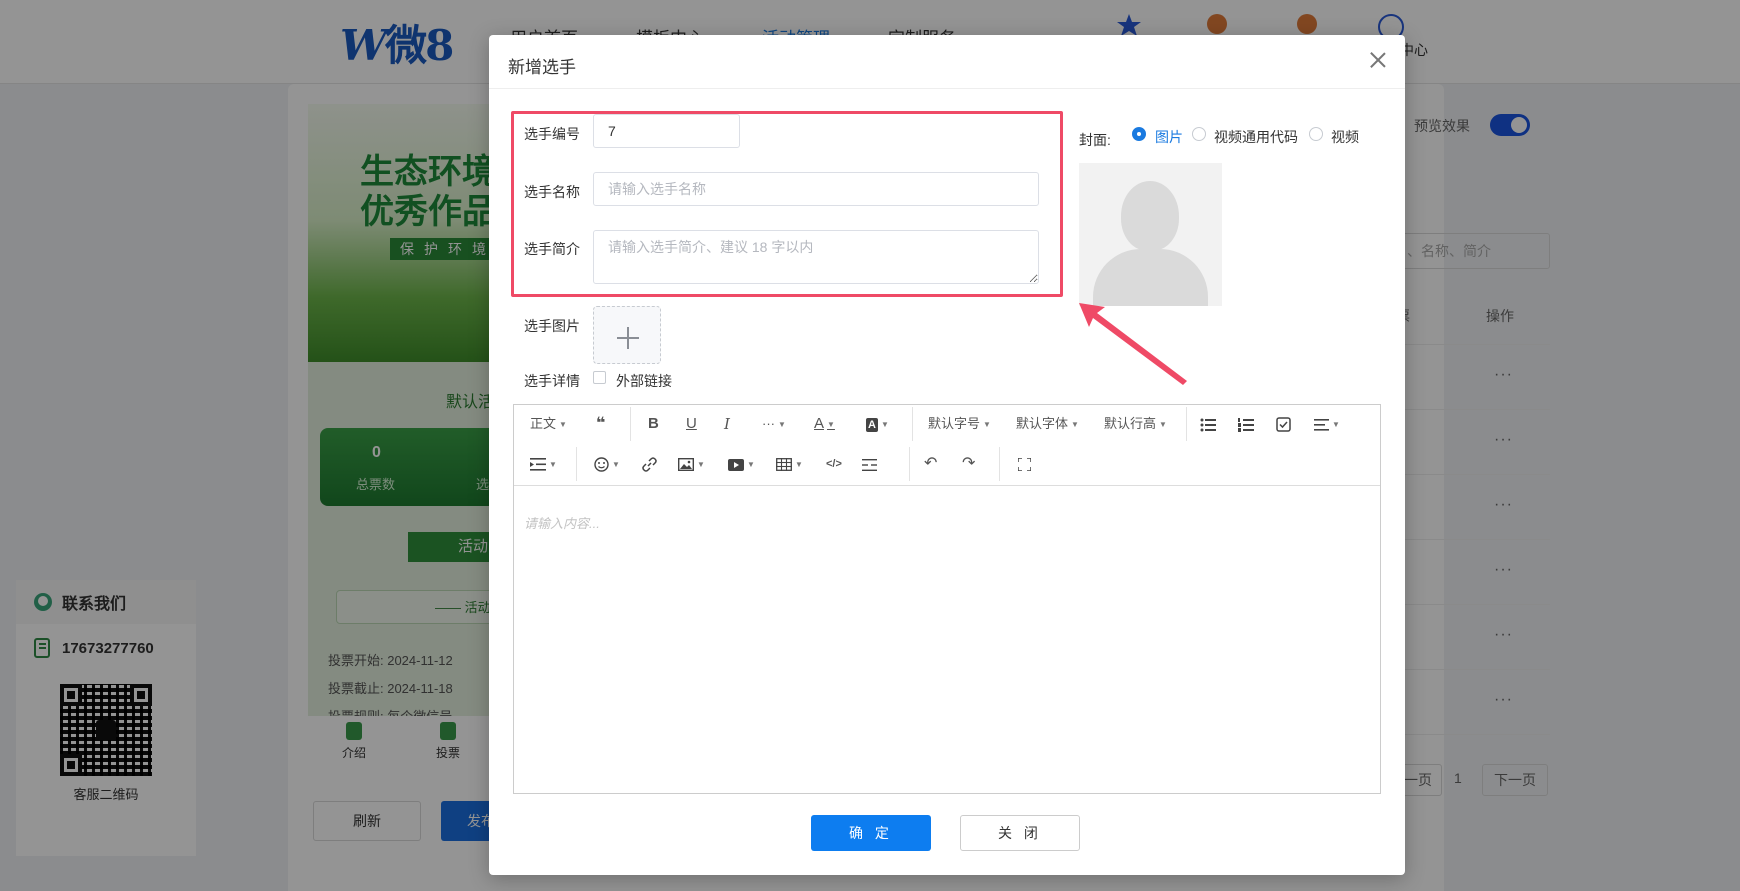 Image resolution: width=1740 pixels, height=891 pixels. I want to click on link-icon, so click(649, 464).